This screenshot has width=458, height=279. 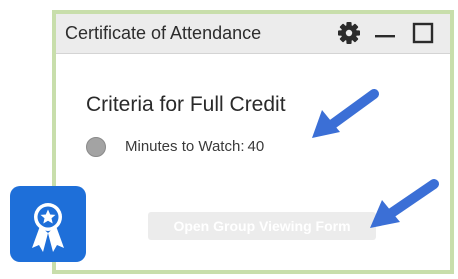 I want to click on minutes-label: Minutes to Watch:, so click(x=185, y=146).